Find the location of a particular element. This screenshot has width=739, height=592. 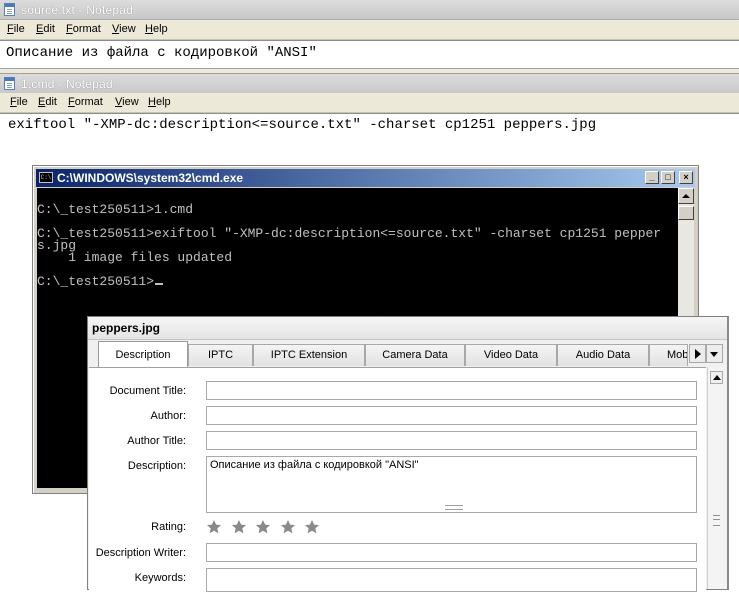

author-field is located at coordinates (451, 415).